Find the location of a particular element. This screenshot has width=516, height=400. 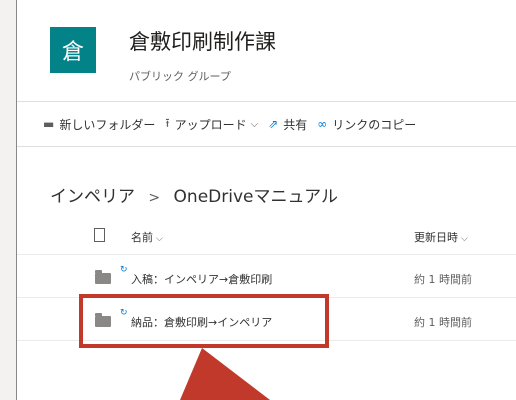

copy-link-button: ∞ リンクのコピー is located at coordinates (366, 124).